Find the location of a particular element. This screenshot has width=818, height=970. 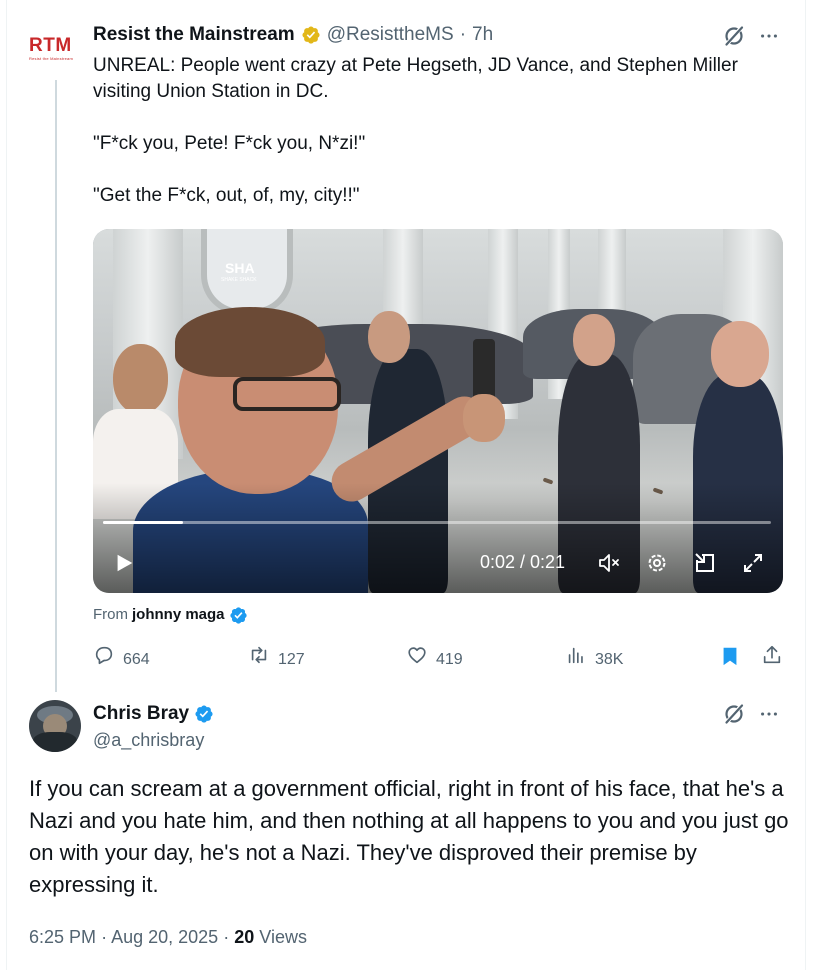

avatar-detail is located at coordinates (55, 742).